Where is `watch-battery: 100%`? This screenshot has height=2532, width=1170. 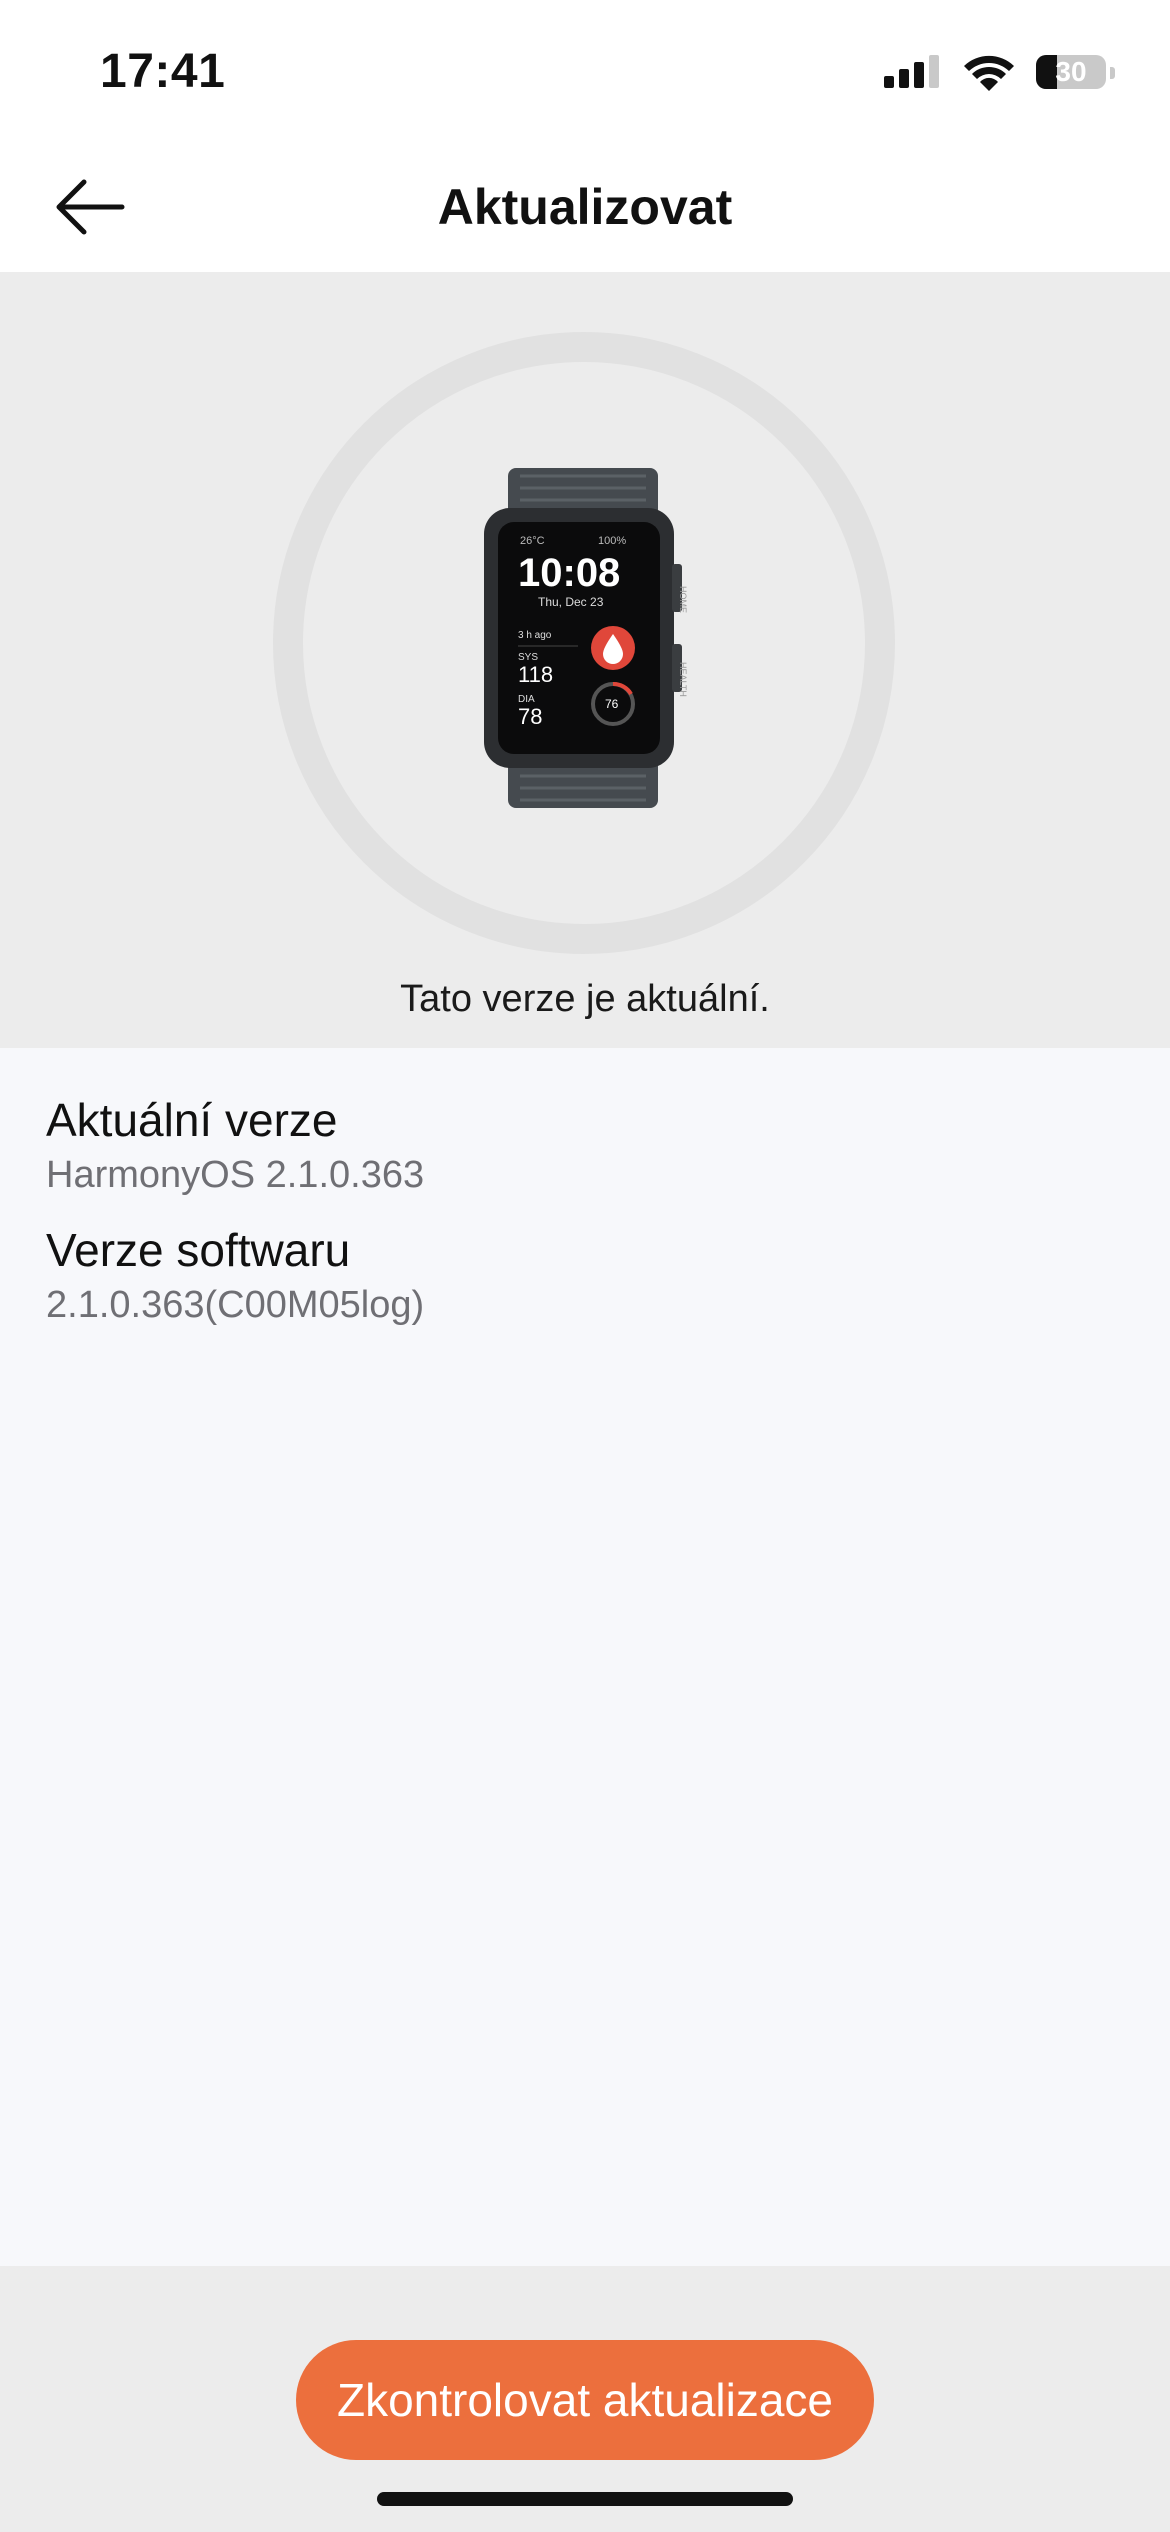 watch-battery: 100% is located at coordinates (612, 541).